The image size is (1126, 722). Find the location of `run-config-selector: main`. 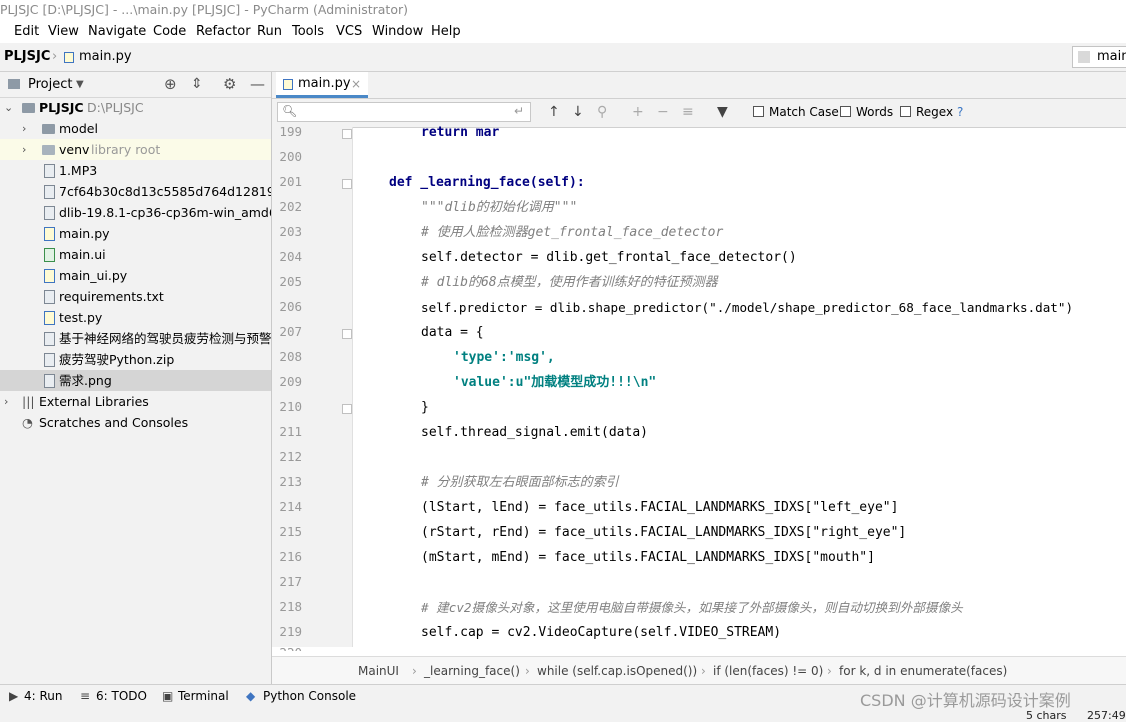

run-config-selector: main is located at coordinates (1099, 57).